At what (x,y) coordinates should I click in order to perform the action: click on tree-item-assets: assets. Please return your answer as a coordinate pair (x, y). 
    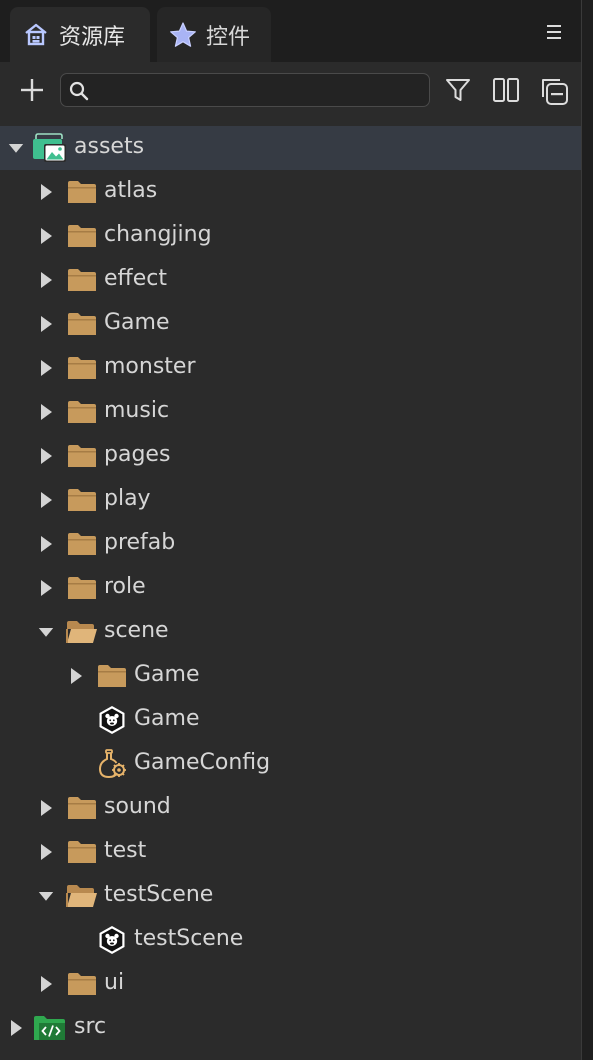
    Looking at the image, I should click on (290, 148).